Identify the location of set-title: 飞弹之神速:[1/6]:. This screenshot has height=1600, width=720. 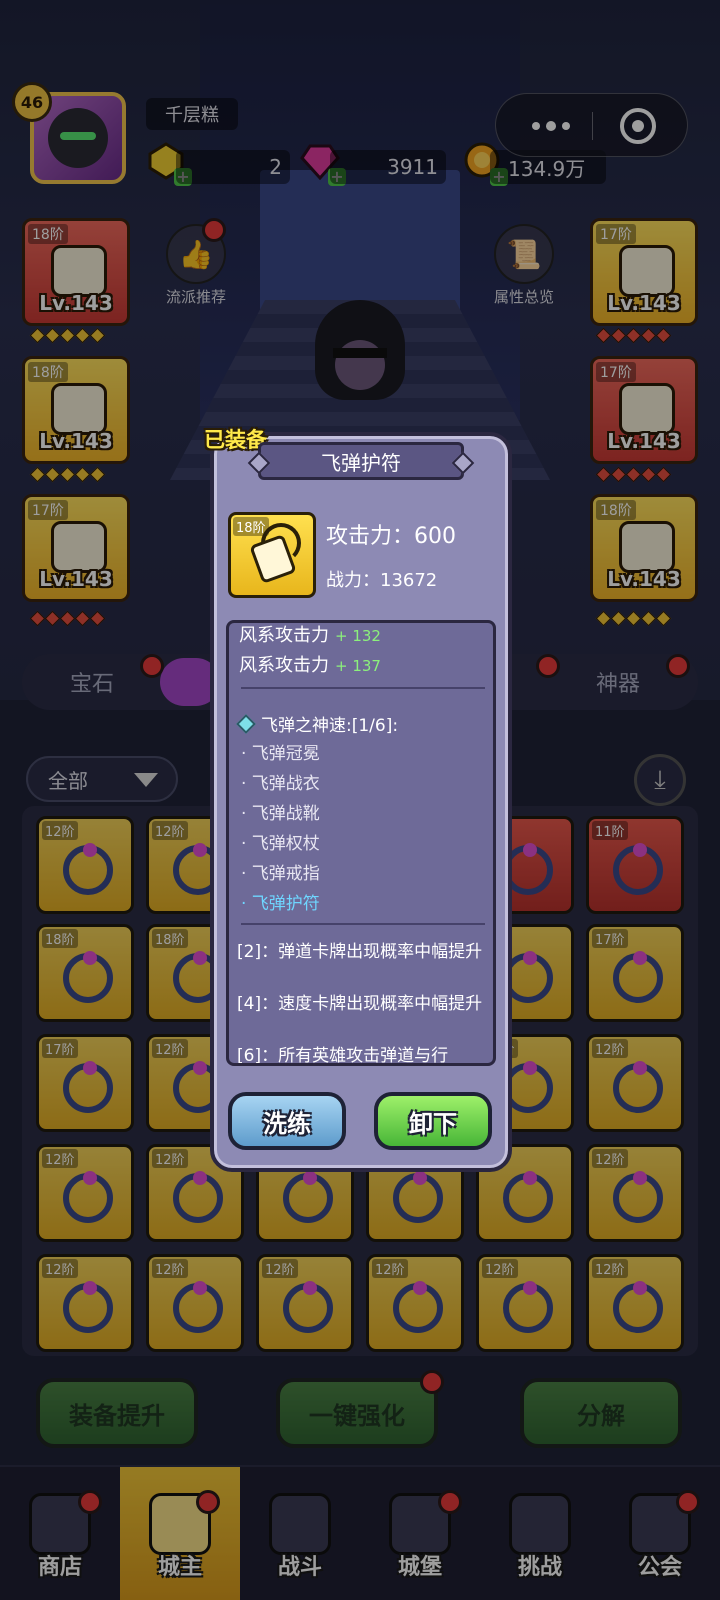
(317, 723).